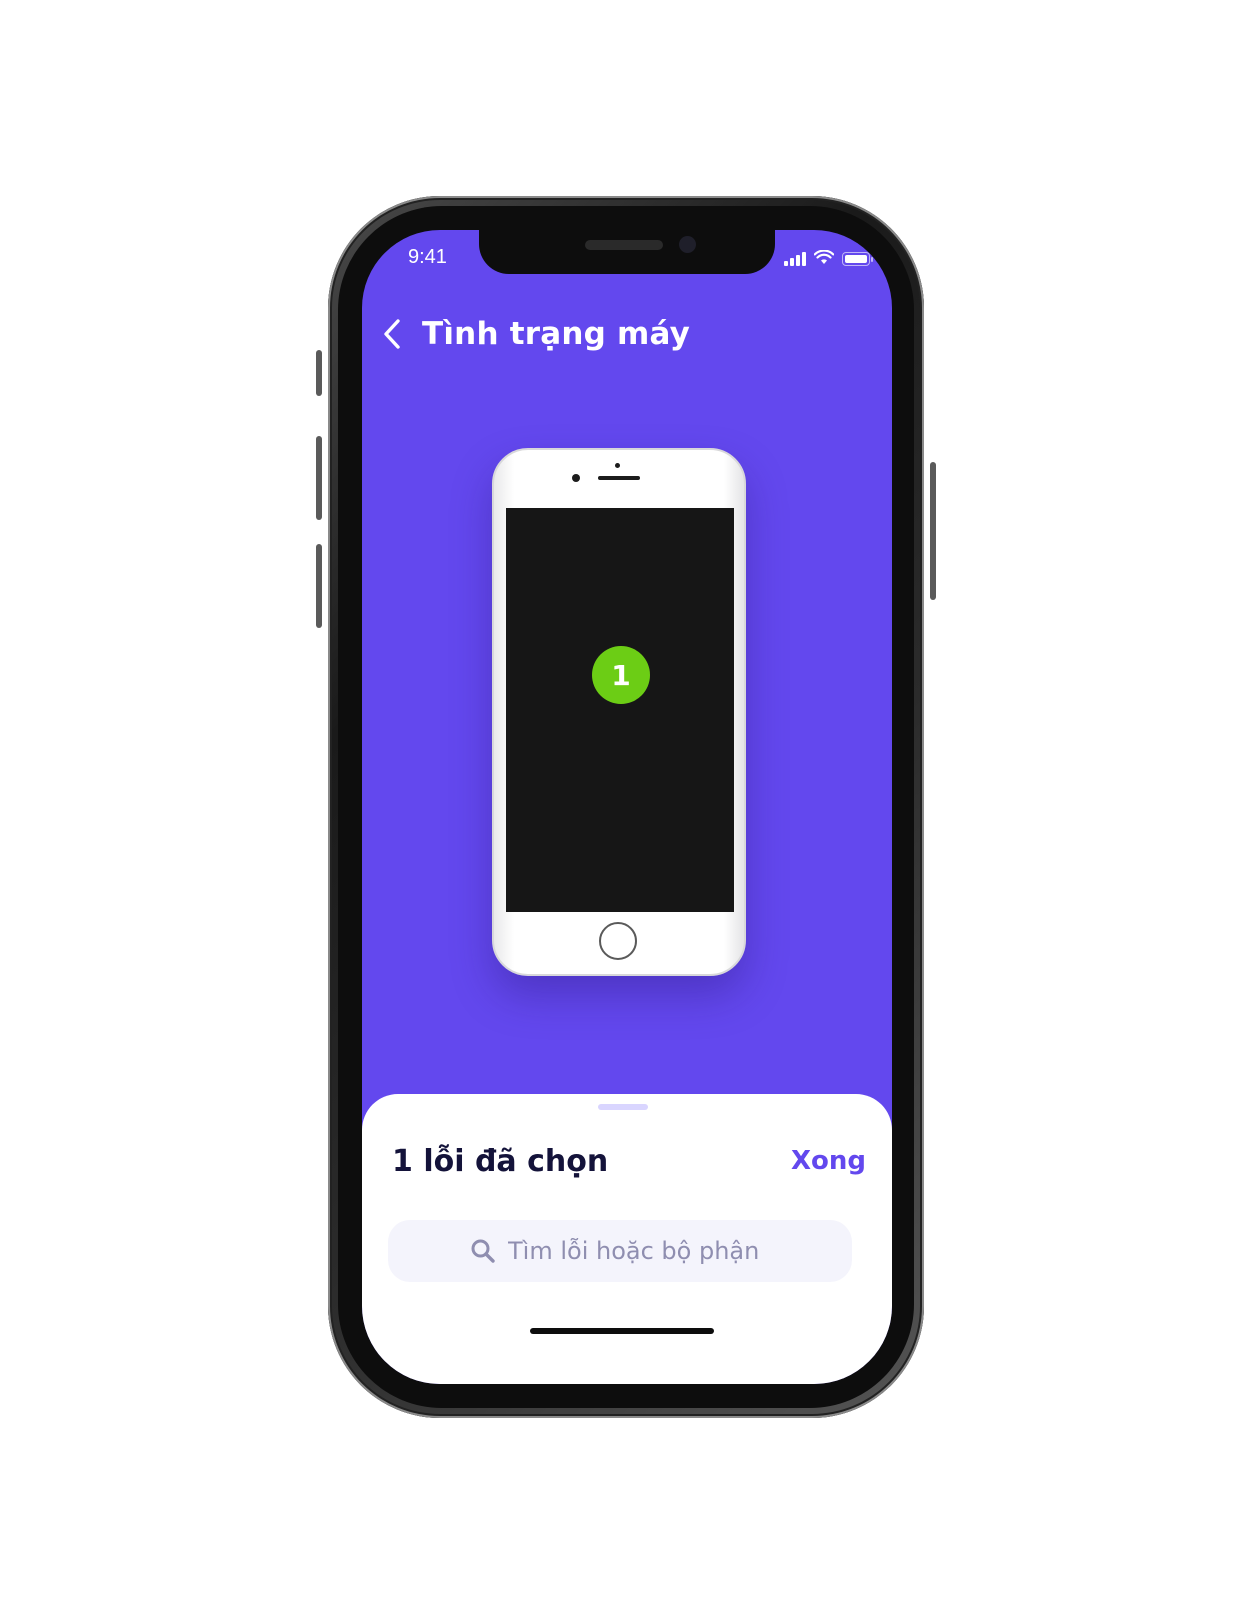 The width and height of the screenshot is (1256, 1604). I want to click on mute-switch, so click(319, 373).